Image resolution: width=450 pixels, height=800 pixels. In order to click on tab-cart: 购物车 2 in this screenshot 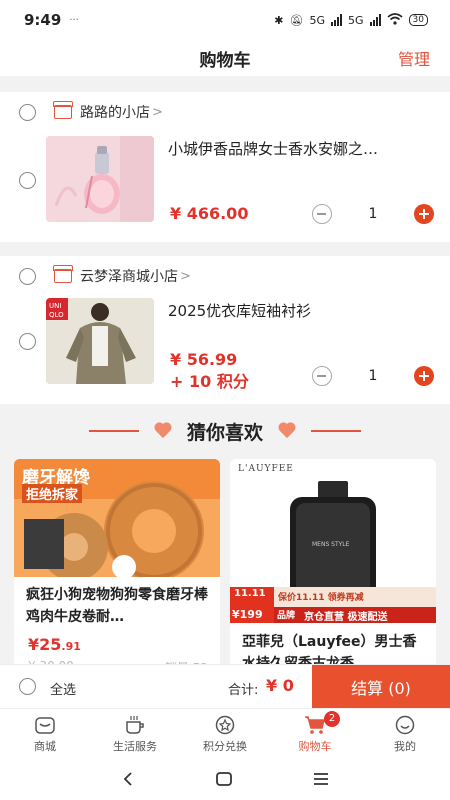, I will do `click(315, 733)`.